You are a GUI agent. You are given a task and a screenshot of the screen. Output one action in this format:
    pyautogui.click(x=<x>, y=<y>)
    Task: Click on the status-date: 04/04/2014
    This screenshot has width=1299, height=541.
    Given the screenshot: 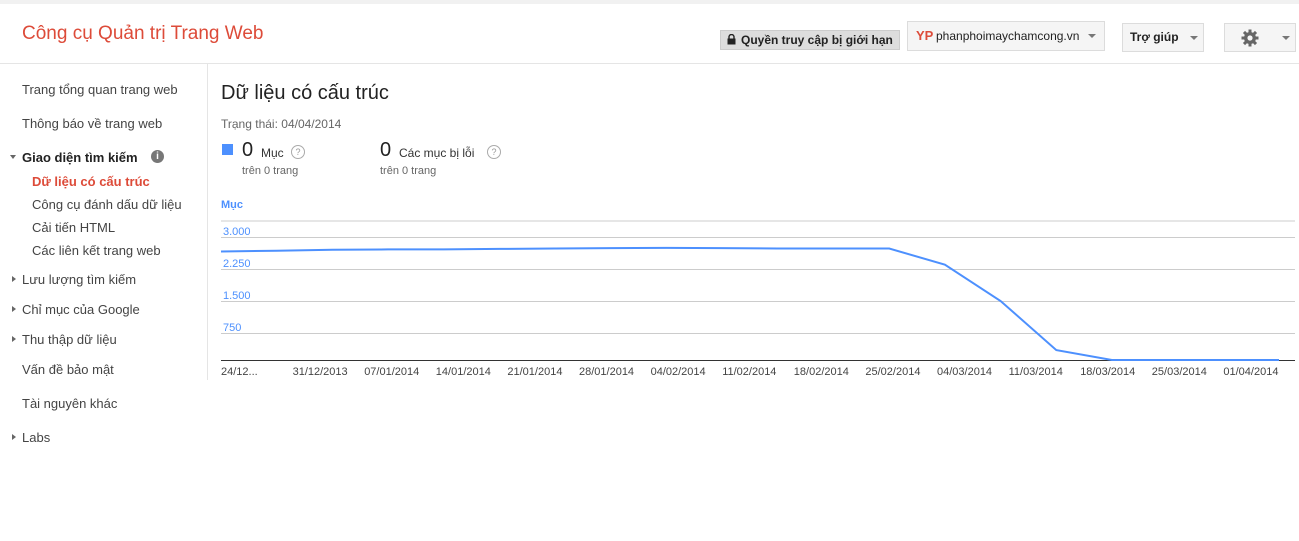 What is the action you would take?
    pyautogui.click(x=311, y=124)
    